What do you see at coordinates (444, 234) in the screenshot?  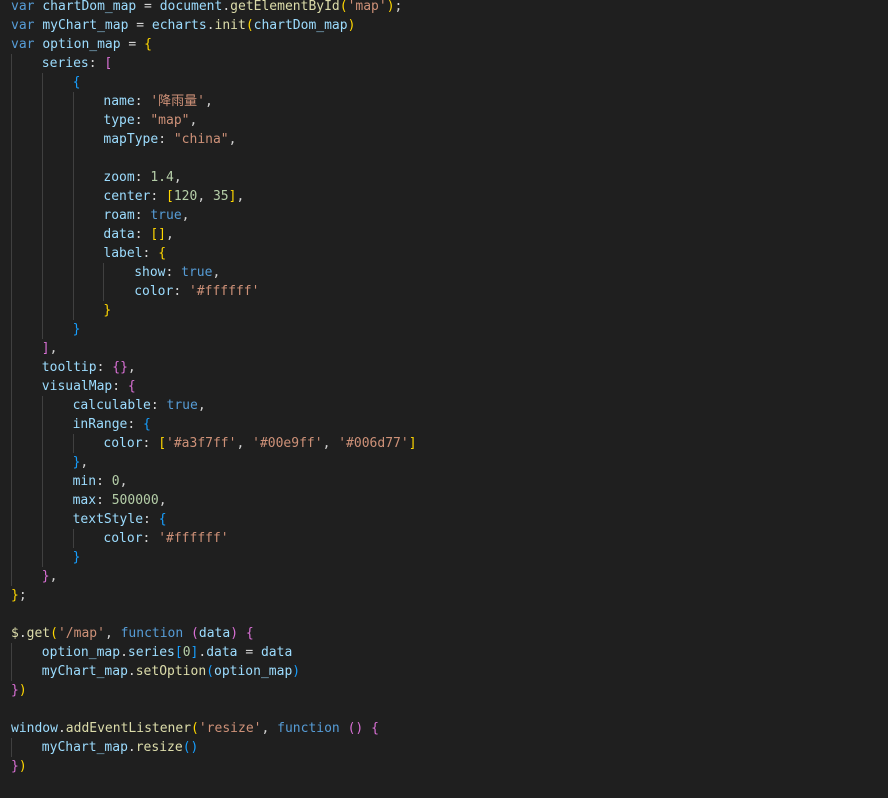 I see `code-line: data: [],` at bounding box center [444, 234].